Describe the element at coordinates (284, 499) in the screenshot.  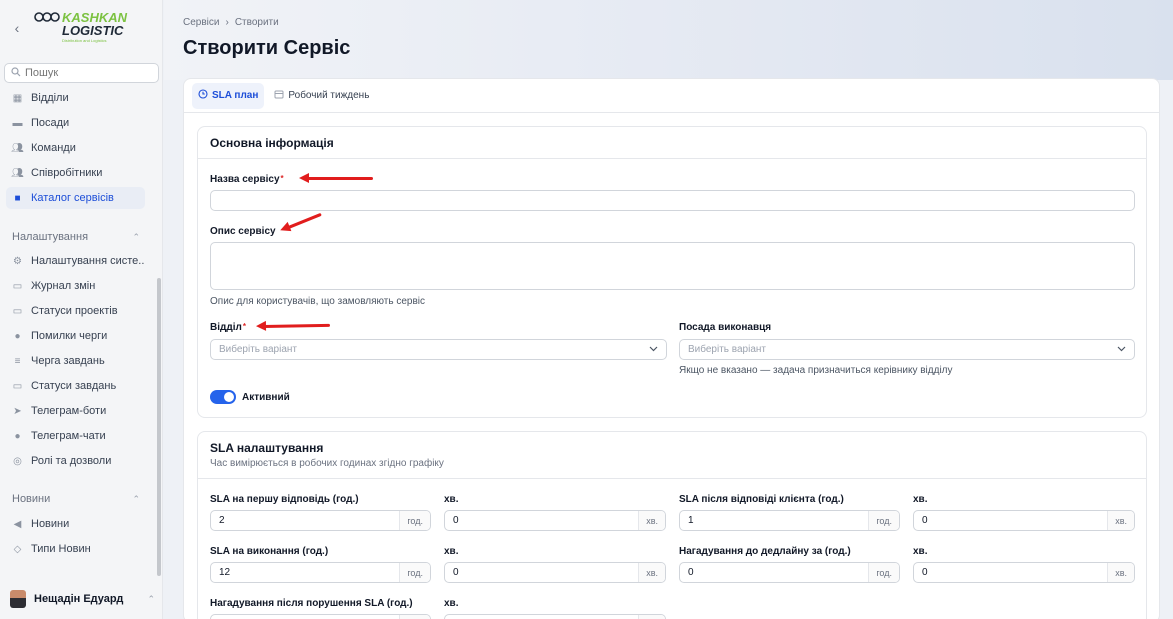
I see `first-response-label: SLA на першу відповідь (год.)` at that location.